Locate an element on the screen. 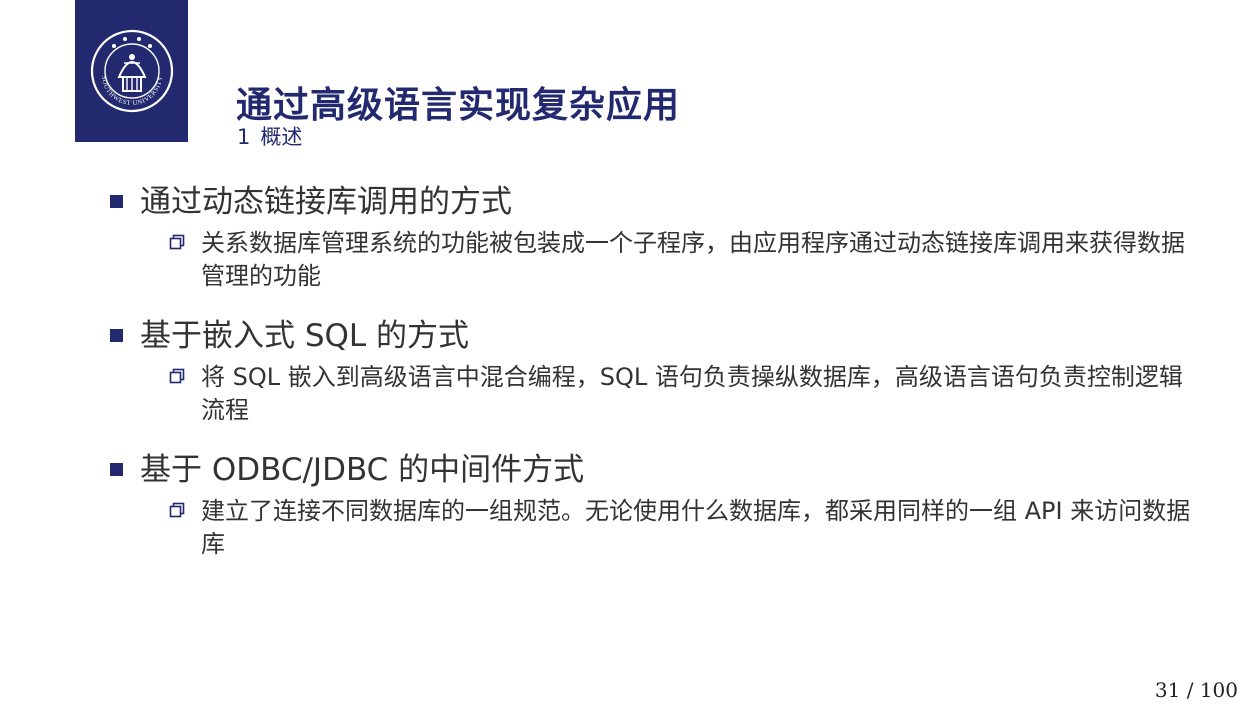 The image size is (1260, 709). section-number: 1 is located at coordinates (244, 137).